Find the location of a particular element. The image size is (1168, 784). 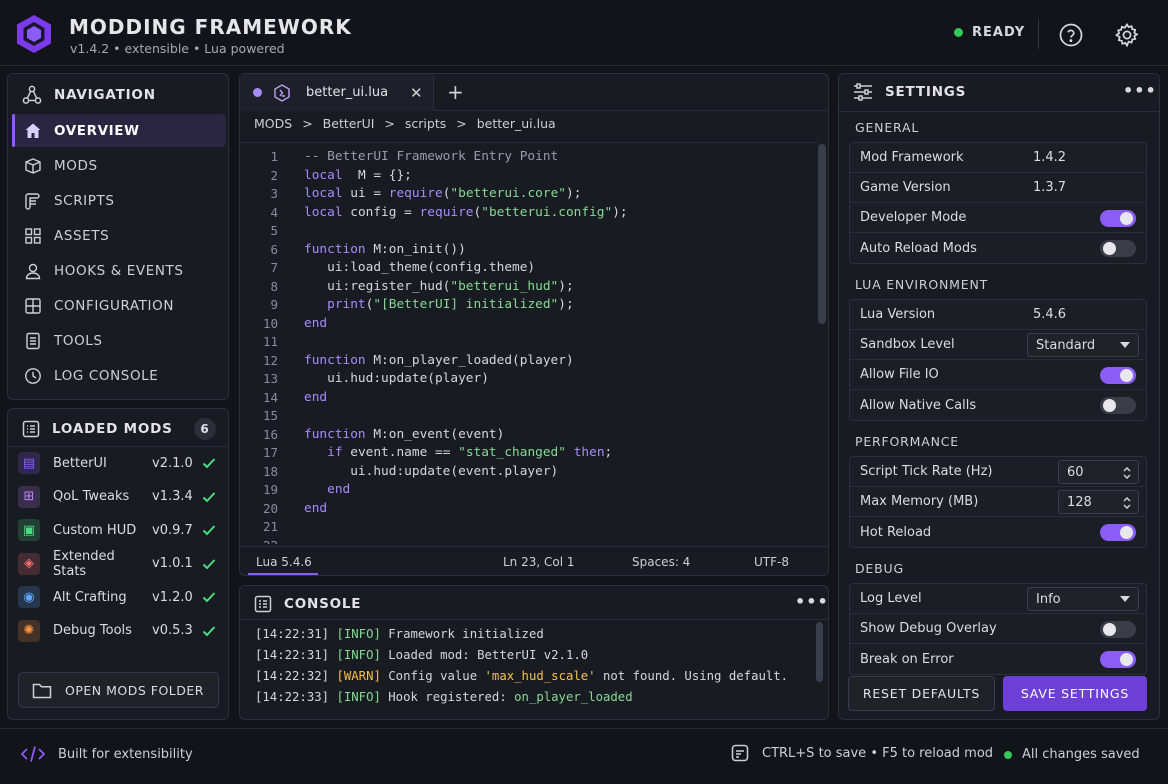

code-token: then is located at coordinates (589, 452).